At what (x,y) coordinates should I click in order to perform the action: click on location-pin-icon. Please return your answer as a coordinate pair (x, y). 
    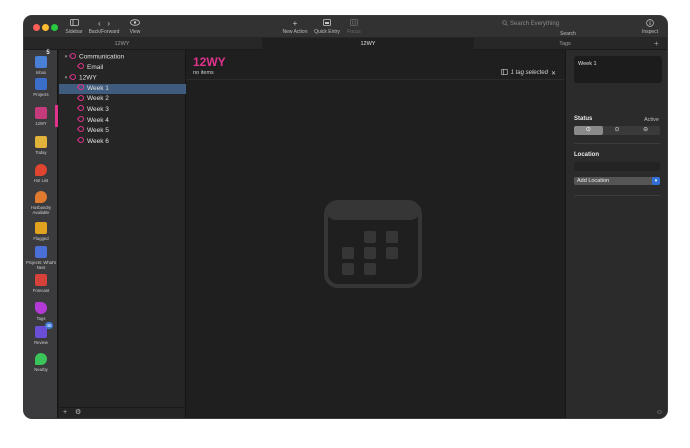
    Looking at the image, I should click on (41, 359).